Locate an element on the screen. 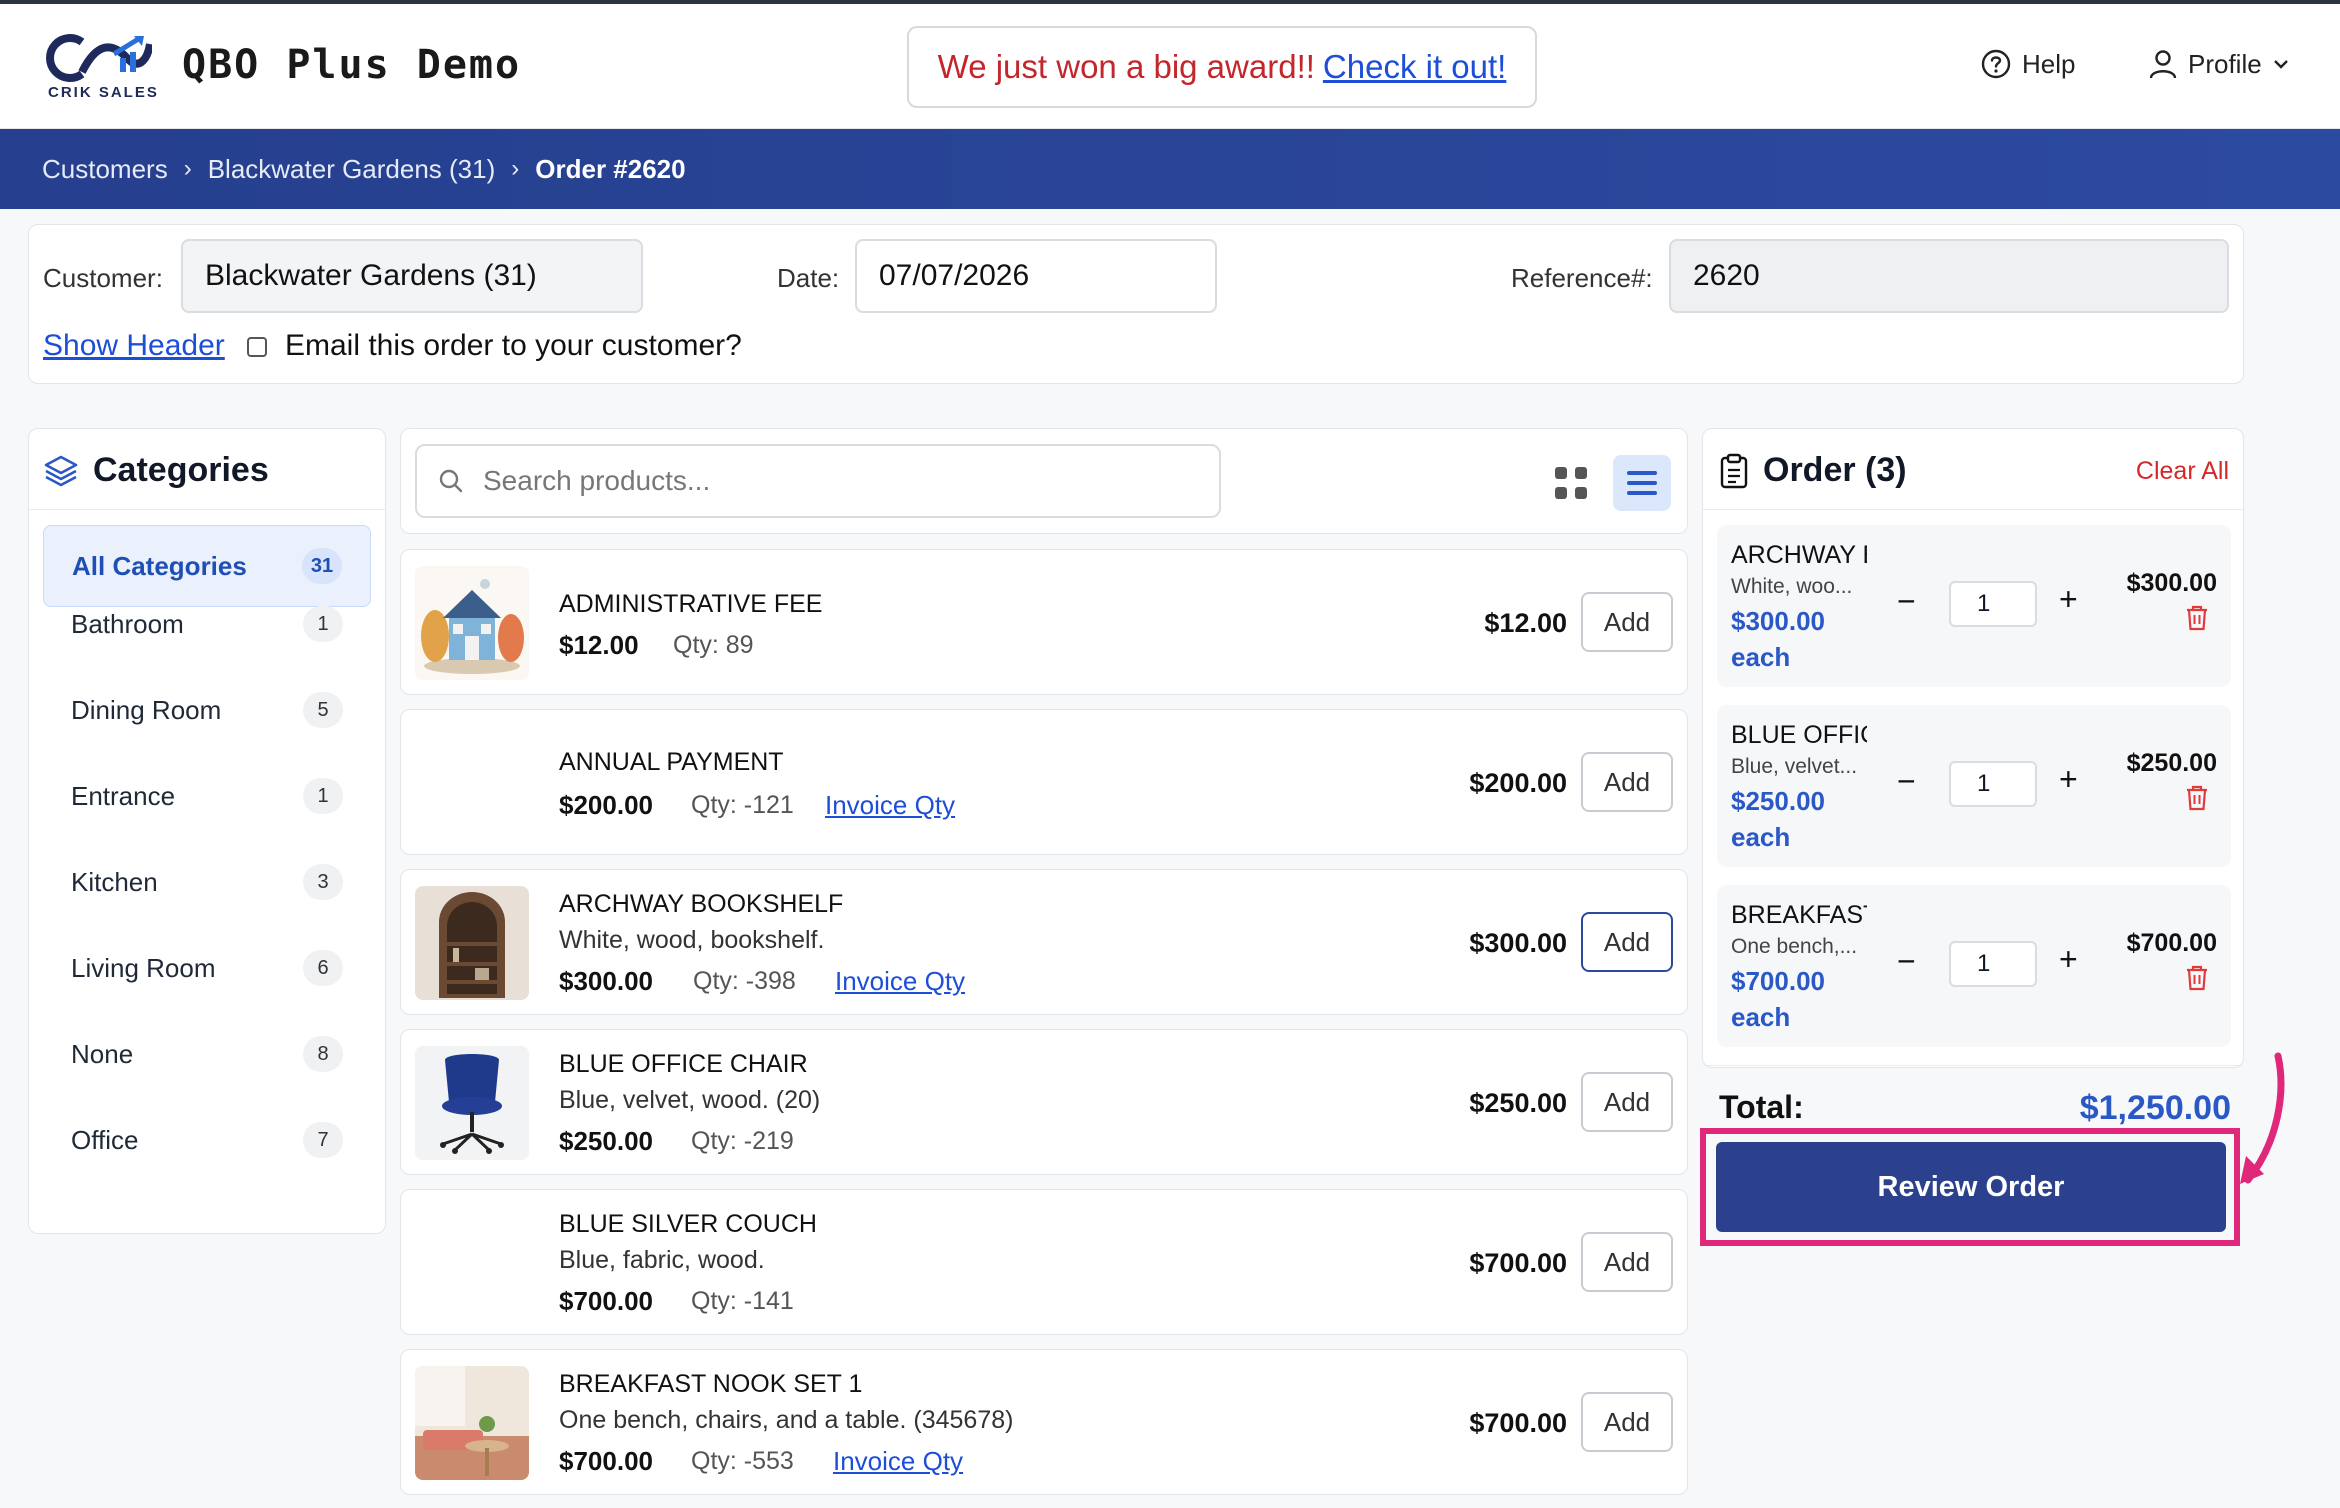 The image size is (2340, 1508). help-link: Help is located at coordinates (2027, 64).